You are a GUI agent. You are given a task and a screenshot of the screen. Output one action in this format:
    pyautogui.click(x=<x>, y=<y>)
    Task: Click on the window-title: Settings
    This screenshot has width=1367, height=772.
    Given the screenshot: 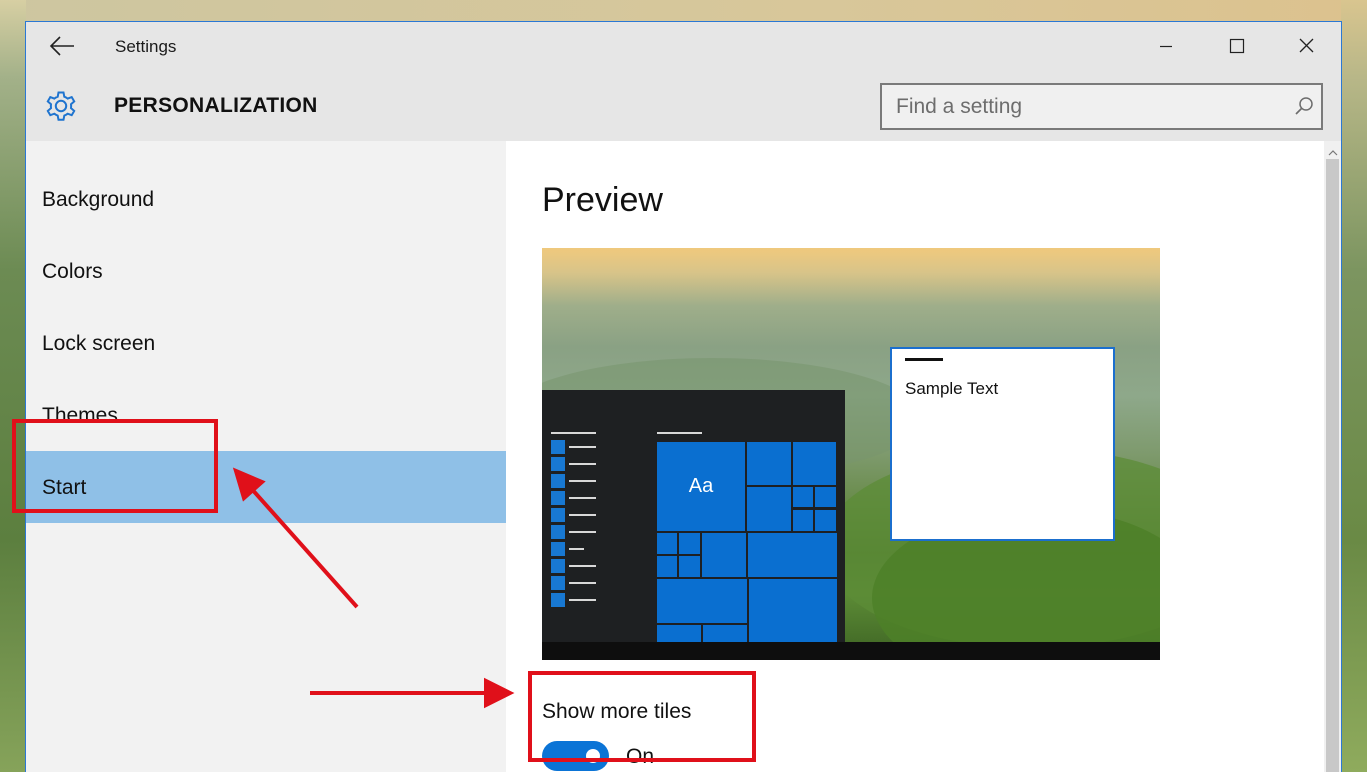 What is the action you would take?
    pyautogui.click(x=146, y=46)
    